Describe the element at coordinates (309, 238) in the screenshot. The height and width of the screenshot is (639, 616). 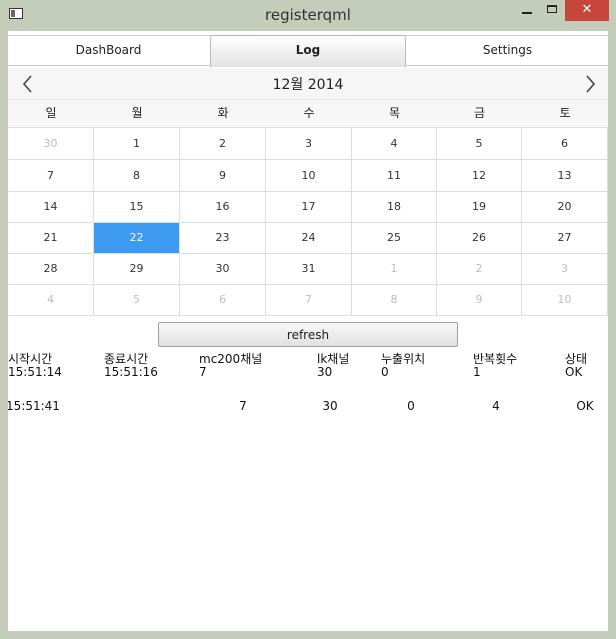
I see `calendar-day: 24` at that location.